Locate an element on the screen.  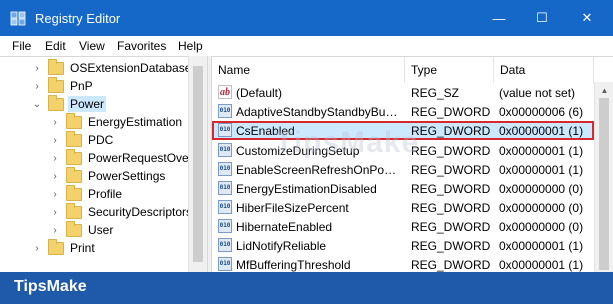
registry-editor-icon is located at coordinates (18, 18).